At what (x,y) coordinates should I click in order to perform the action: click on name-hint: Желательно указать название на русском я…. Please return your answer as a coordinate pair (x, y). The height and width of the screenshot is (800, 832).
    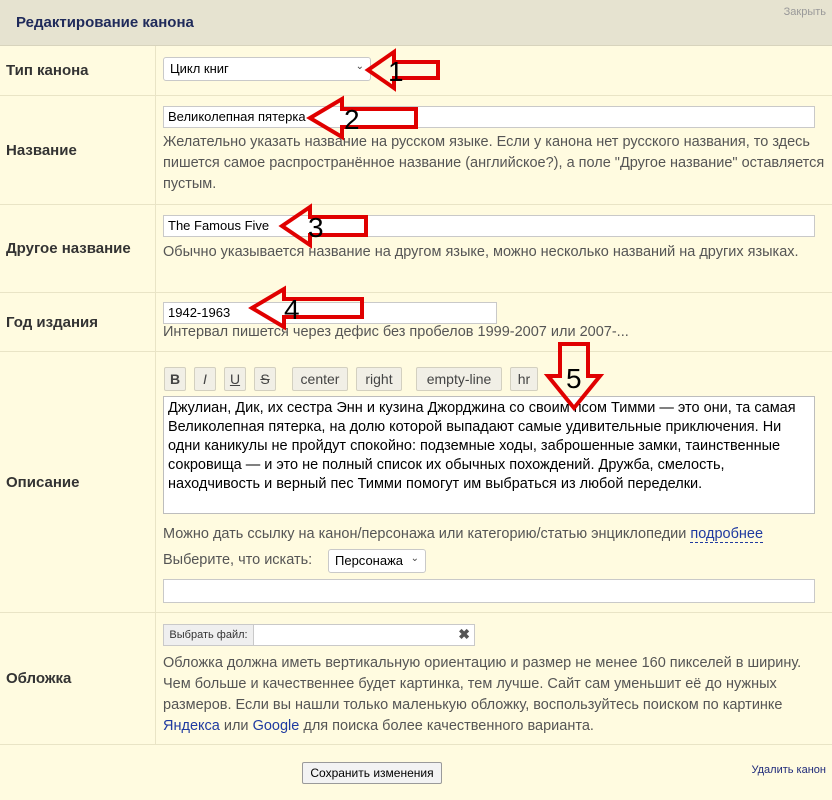
    Looking at the image, I should click on (494, 163).